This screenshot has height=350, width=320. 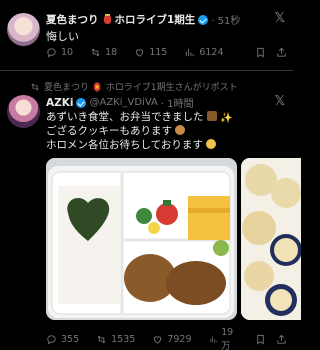 I want to click on repost-button: 1535, so click(x=115, y=339).